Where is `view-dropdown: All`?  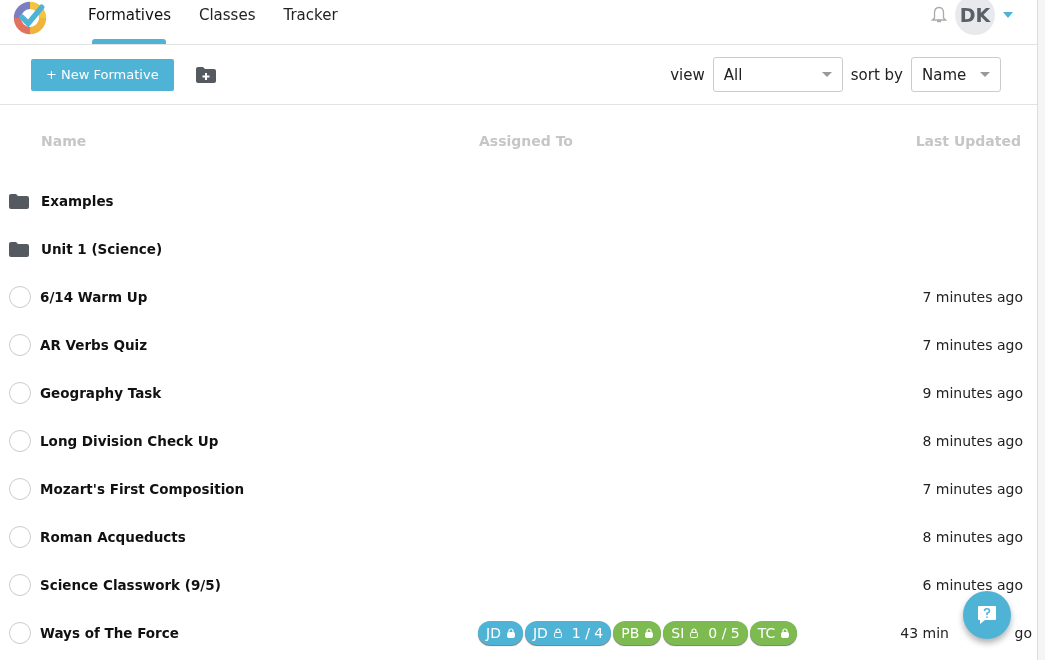 view-dropdown: All is located at coordinates (777, 74).